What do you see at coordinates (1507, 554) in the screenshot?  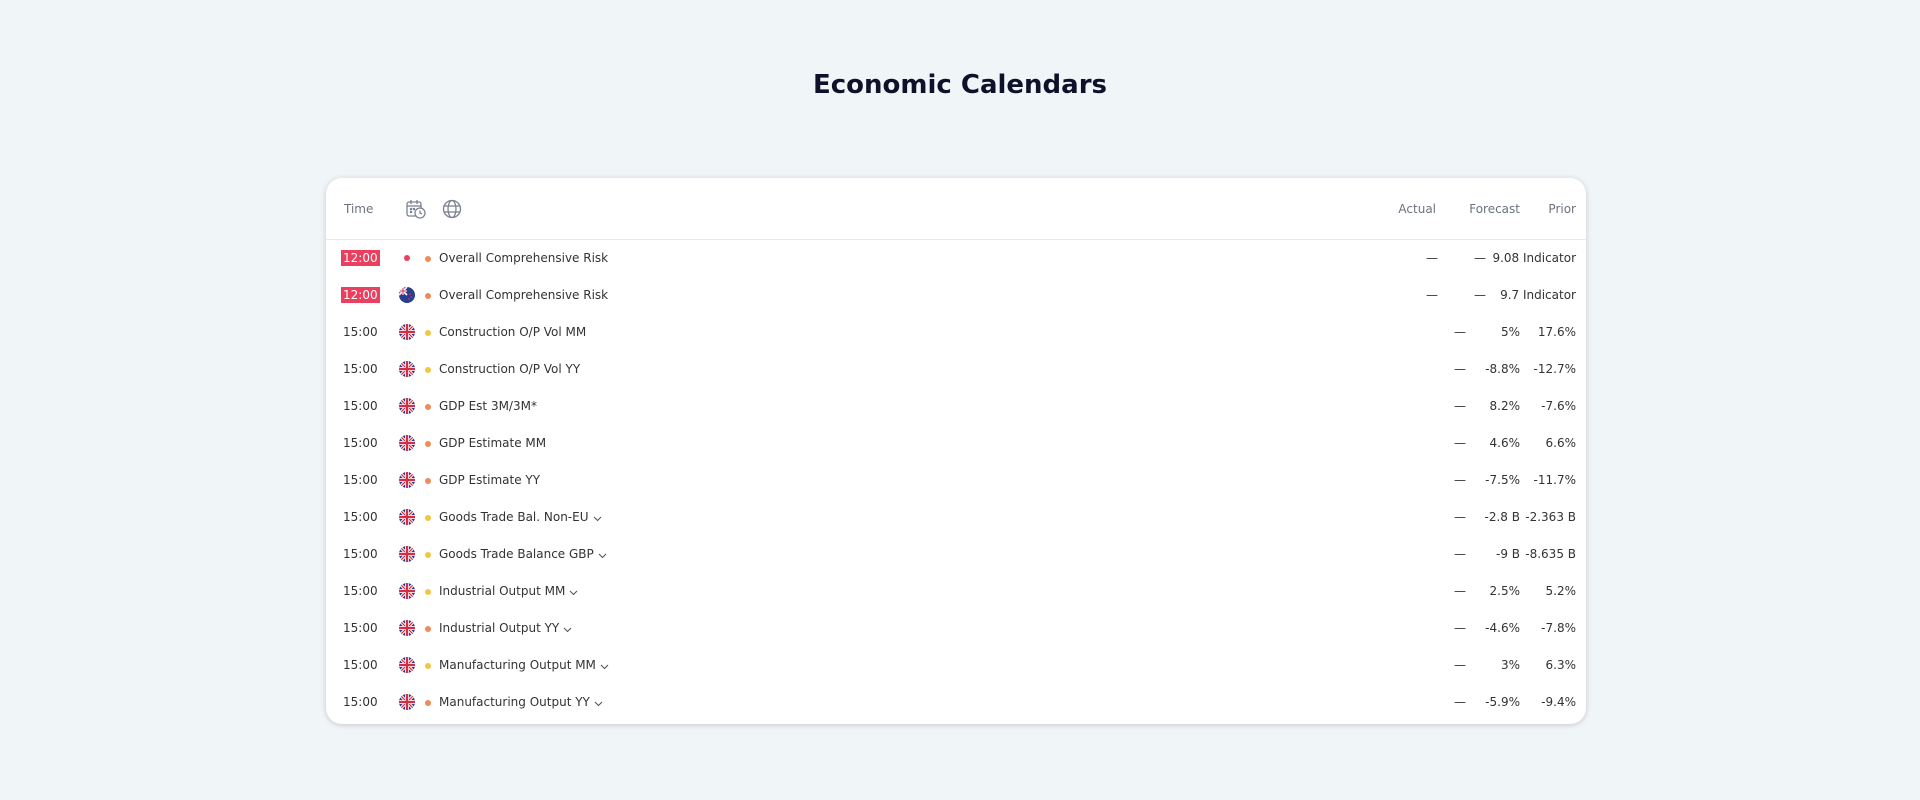 I see `forecast-value: -9 B` at bounding box center [1507, 554].